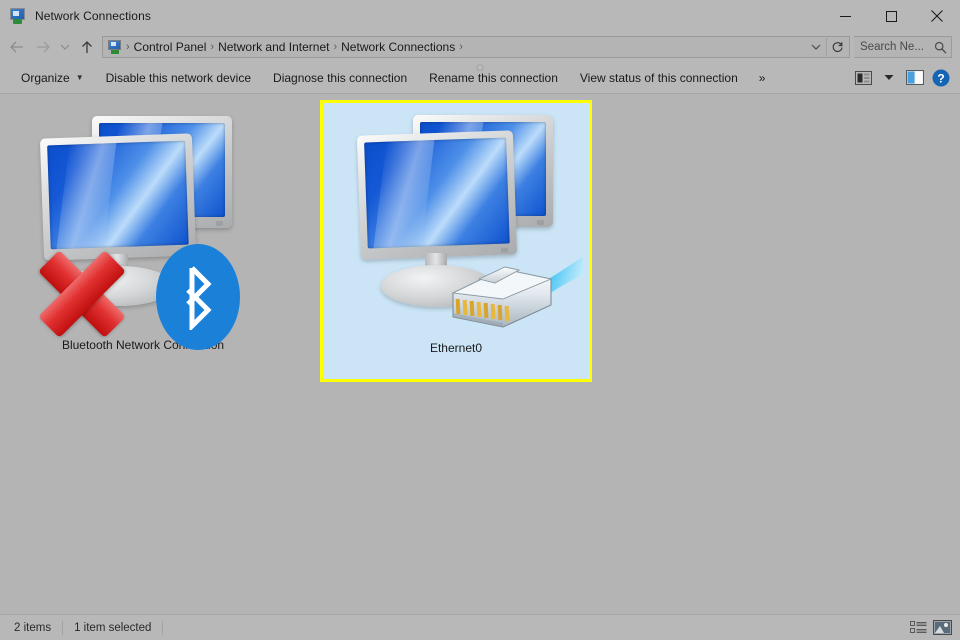  I want to click on details-view-icon, so click(918, 628).